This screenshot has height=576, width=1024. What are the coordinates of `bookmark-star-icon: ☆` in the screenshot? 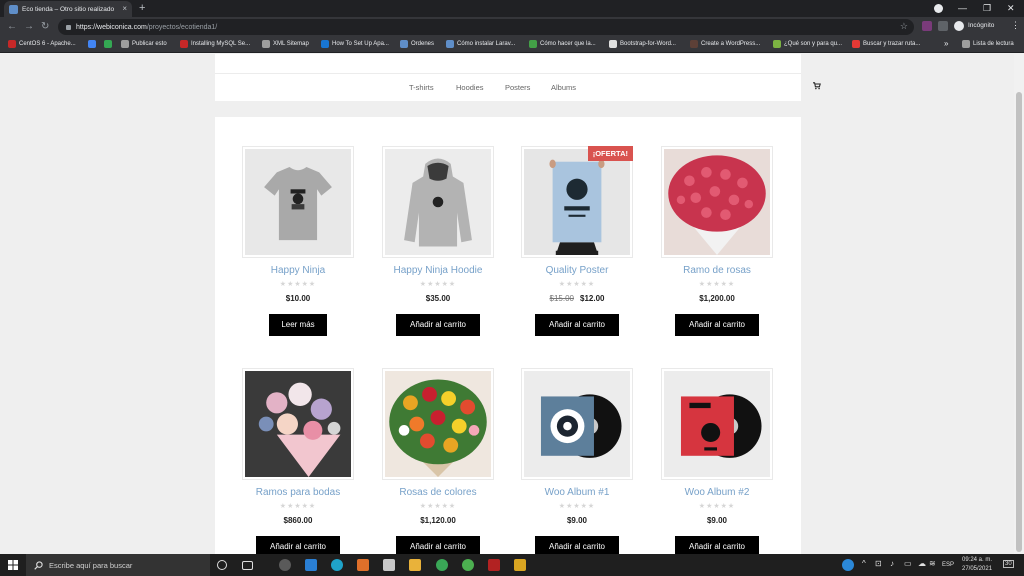 It's located at (904, 26).